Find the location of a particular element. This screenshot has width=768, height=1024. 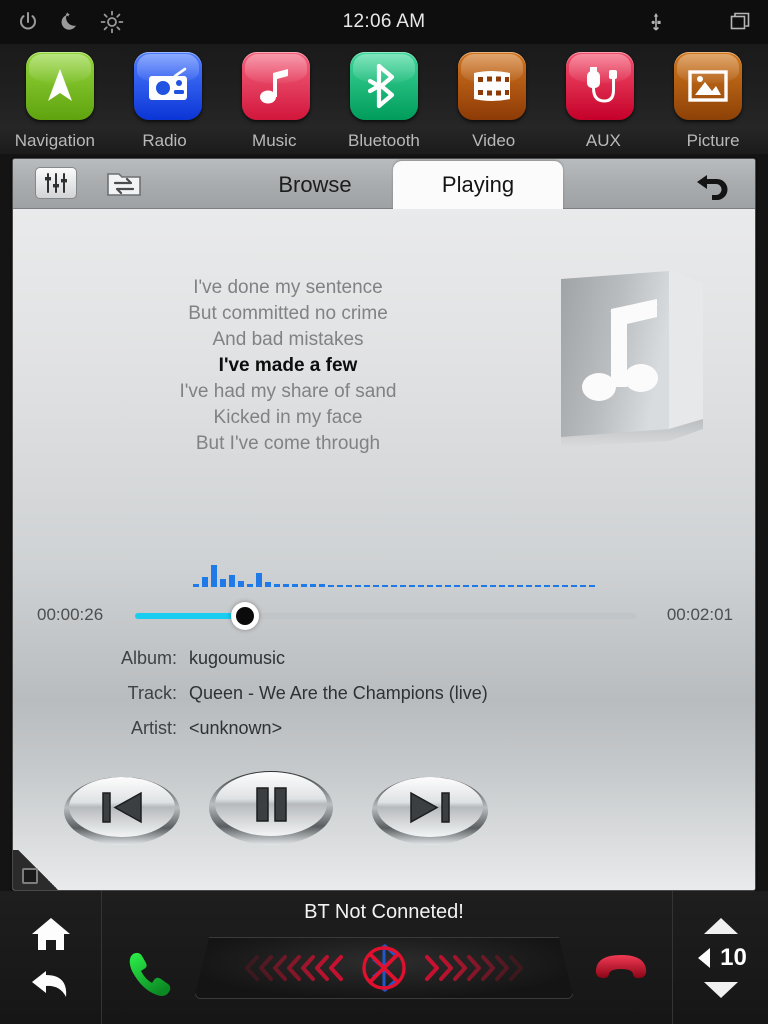

pause-button is located at coordinates (271, 808).